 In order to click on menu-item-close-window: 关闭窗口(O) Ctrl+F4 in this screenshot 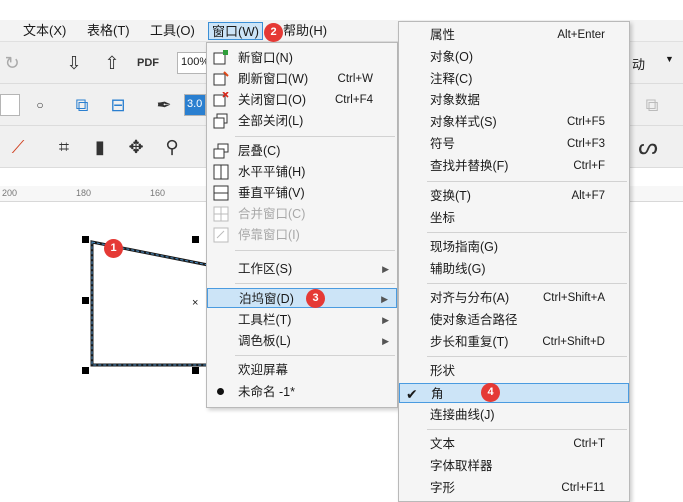, I will do `click(302, 100)`.